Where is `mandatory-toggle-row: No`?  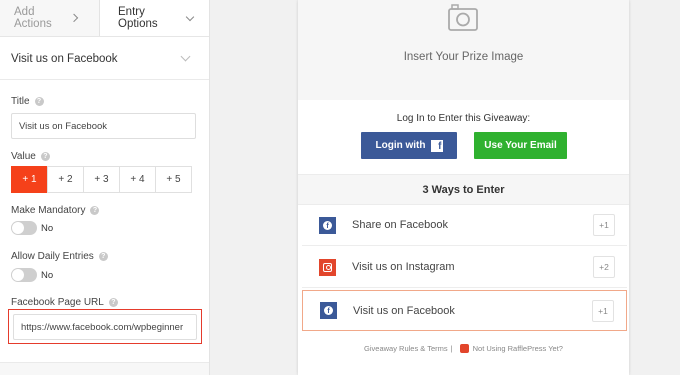 mandatory-toggle-row: No is located at coordinates (32, 228).